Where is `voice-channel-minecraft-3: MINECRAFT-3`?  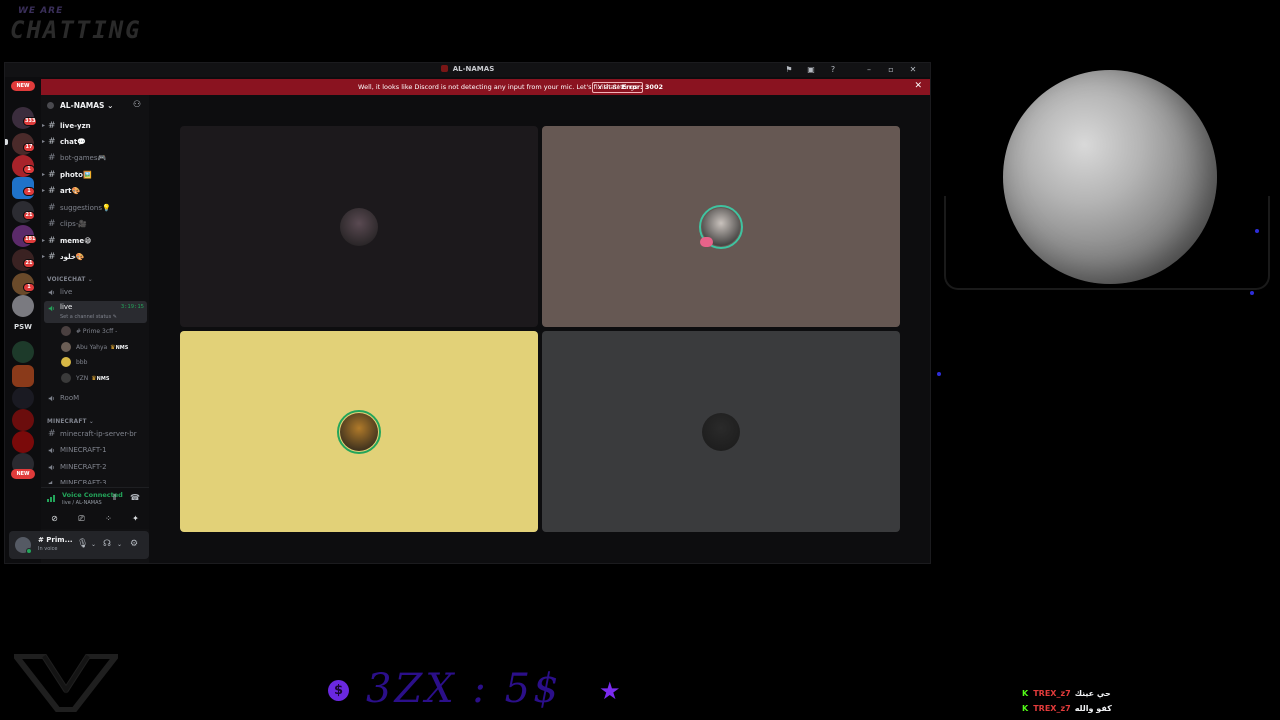 voice-channel-minecraft-3: MINECRAFT-3 is located at coordinates (95, 480).